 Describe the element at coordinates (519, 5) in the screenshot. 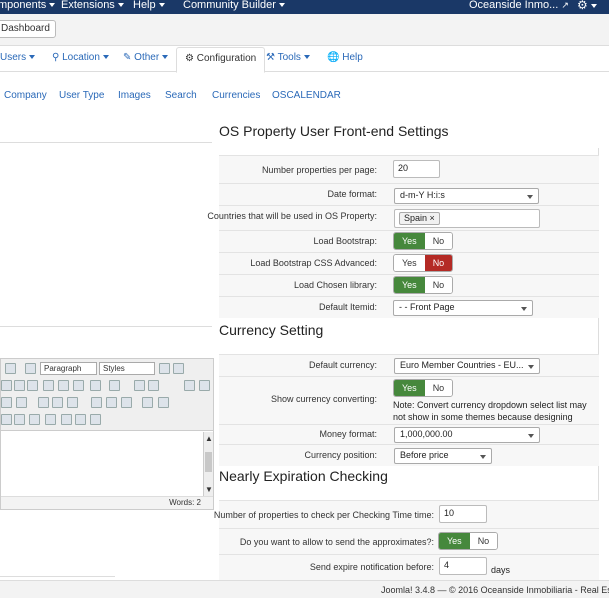

I see `site-link: Oceanside Inmo... ↗` at that location.